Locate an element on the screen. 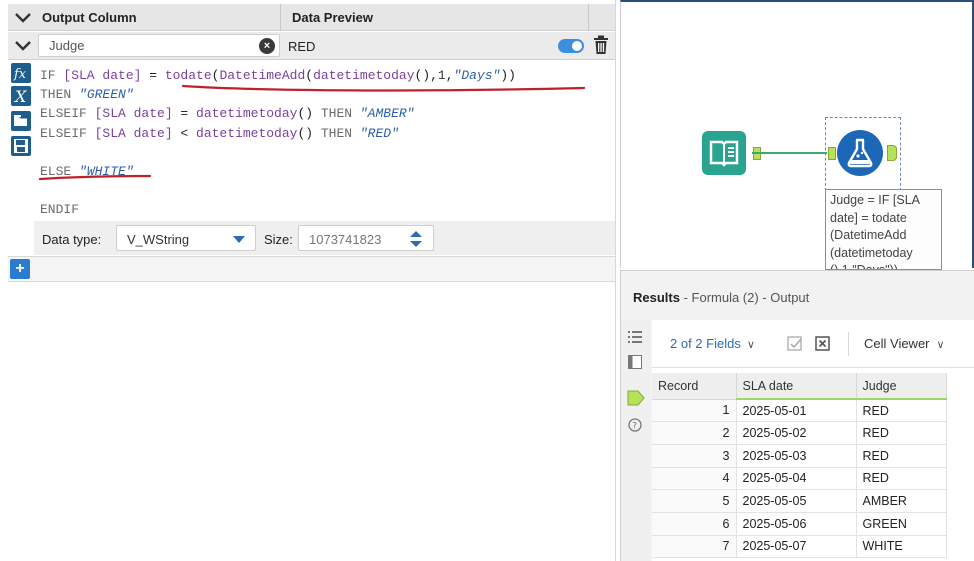 The width and height of the screenshot is (974, 561). expression-line is located at coordinates (278, 152).